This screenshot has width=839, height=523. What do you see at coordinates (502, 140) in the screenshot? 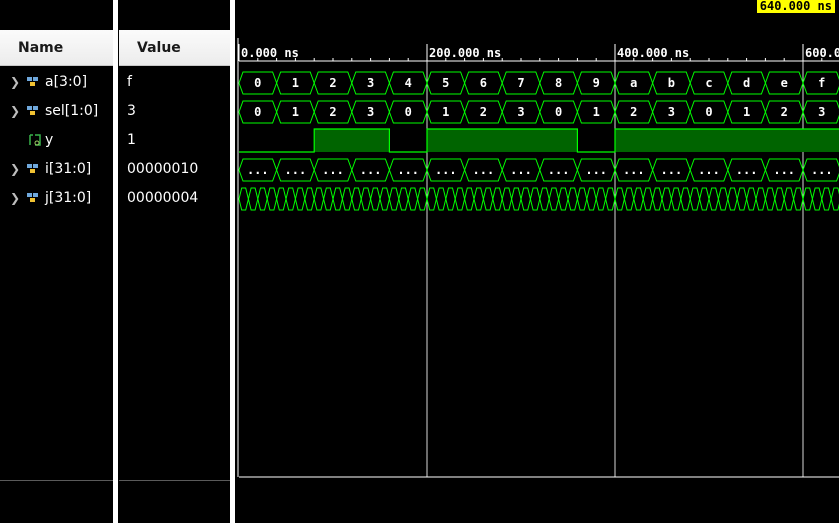
I see `y-high-fill` at bounding box center [502, 140].